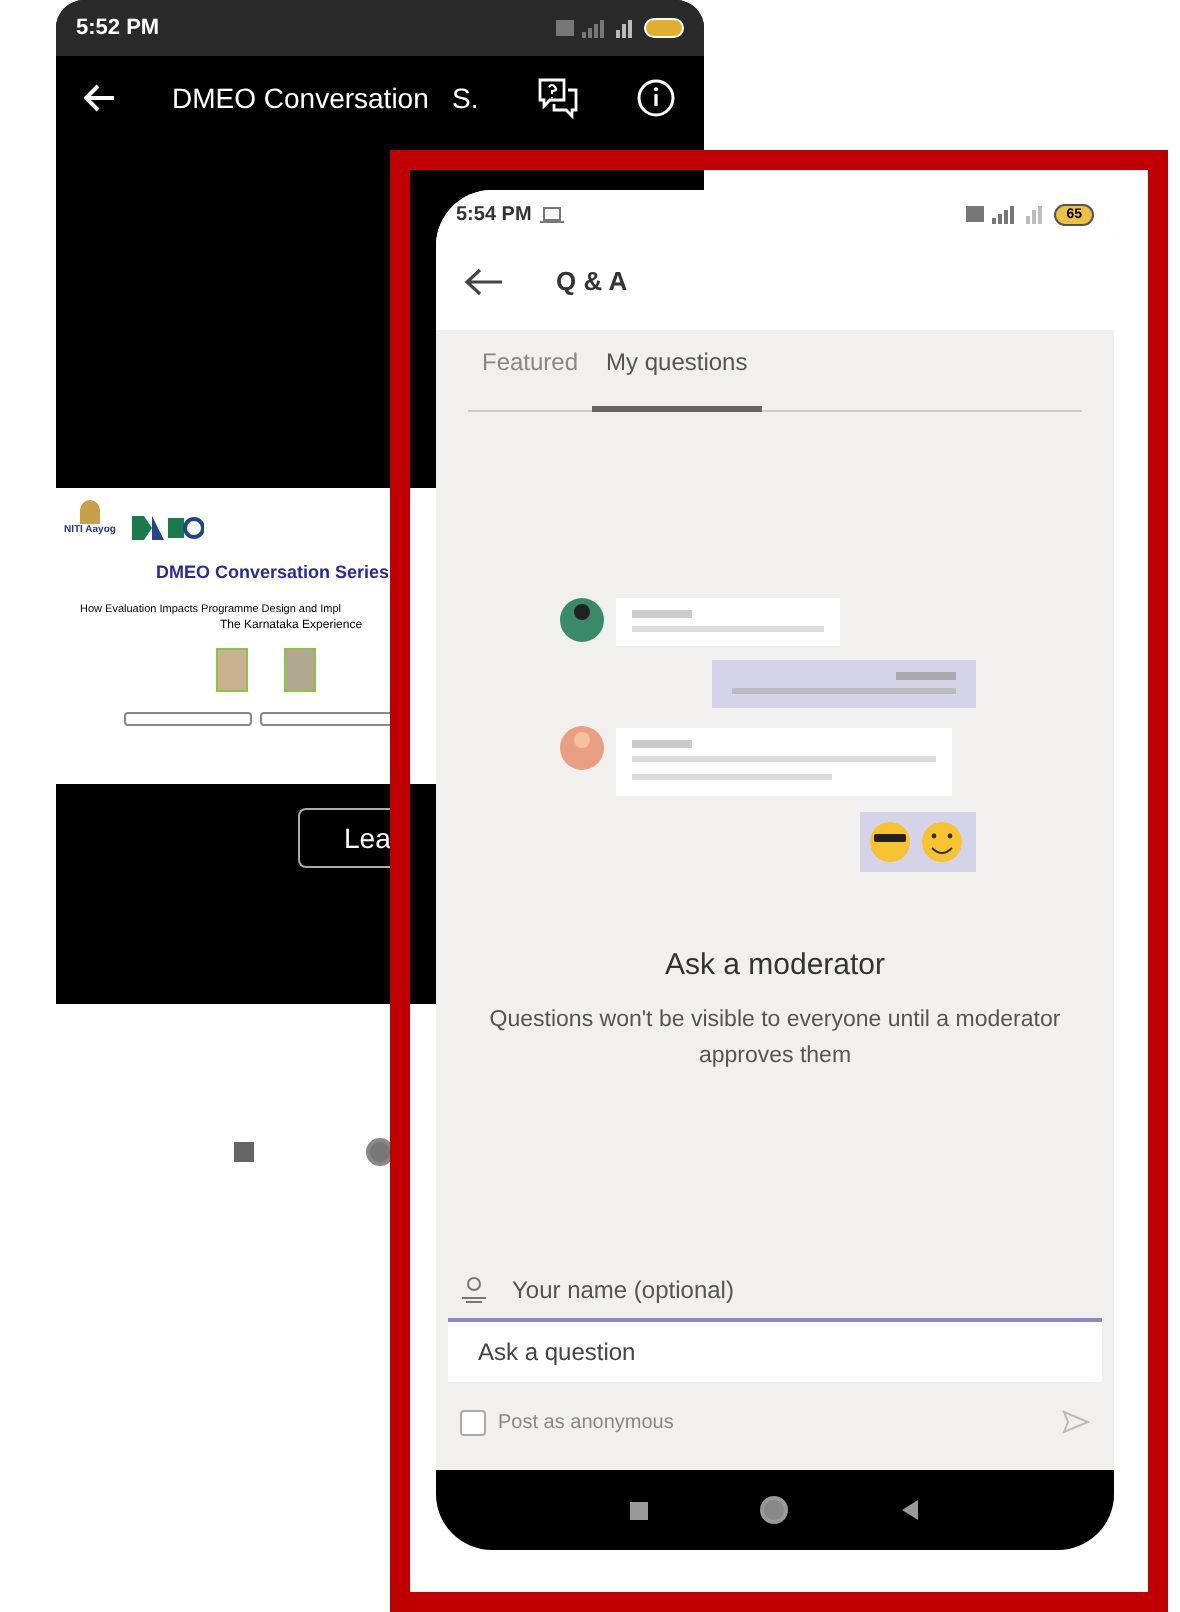 This screenshot has height=1612, width=1180. What do you see at coordinates (656, 98) in the screenshot?
I see `info-icon` at bounding box center [656, 98].